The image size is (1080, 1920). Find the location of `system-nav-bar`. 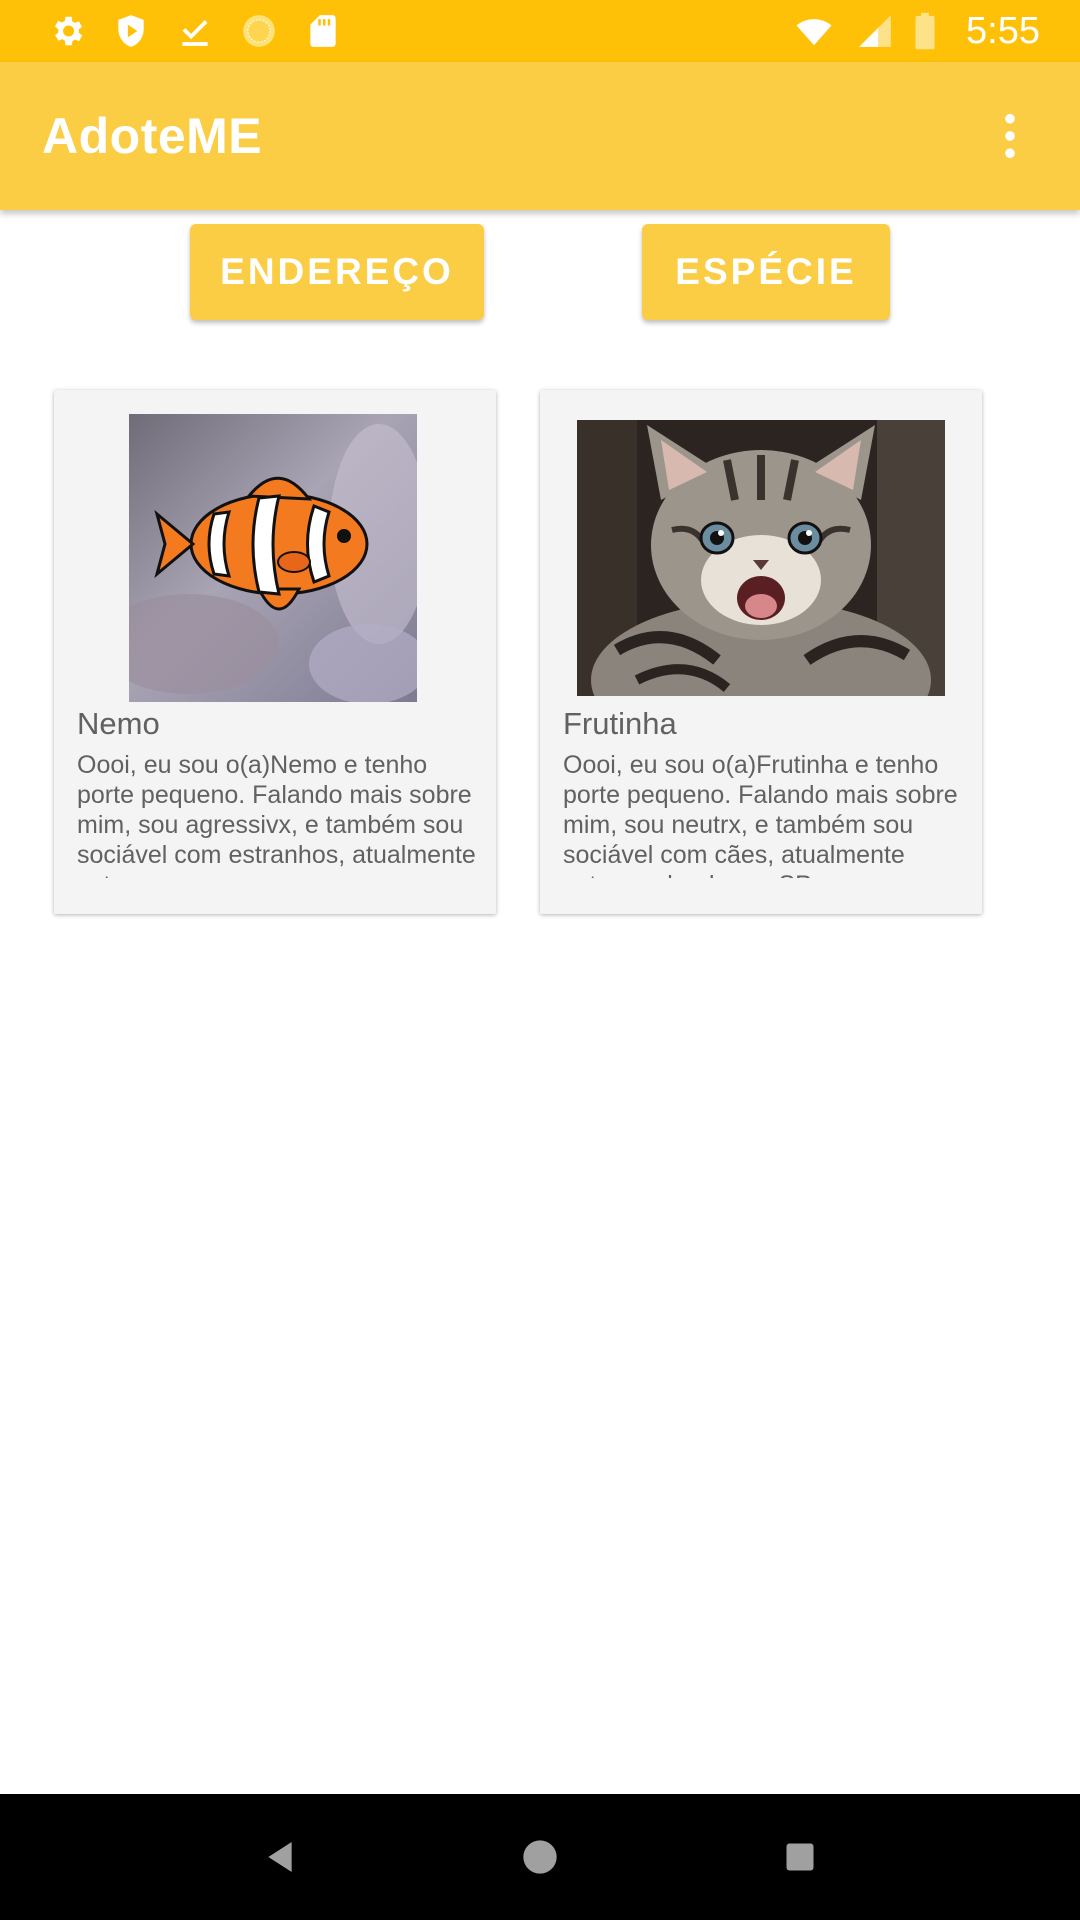

system-nav-bar is located at coordinates (540, 1857).